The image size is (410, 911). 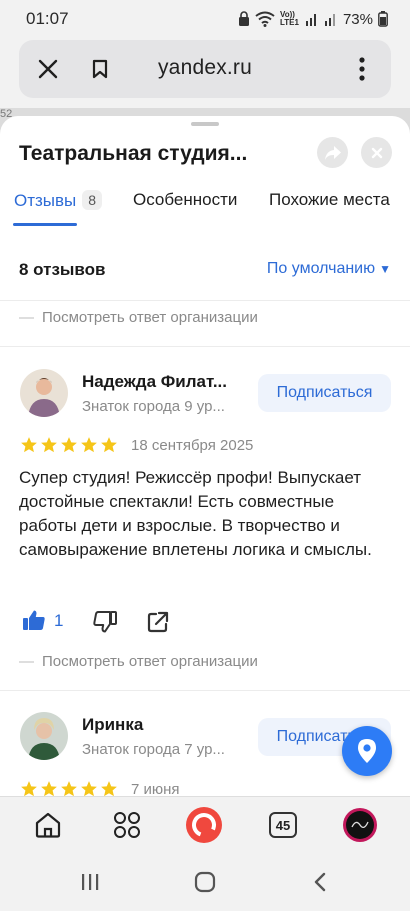 I want to click on subscribe-button: Подписаться, so click(x=324, y=393).